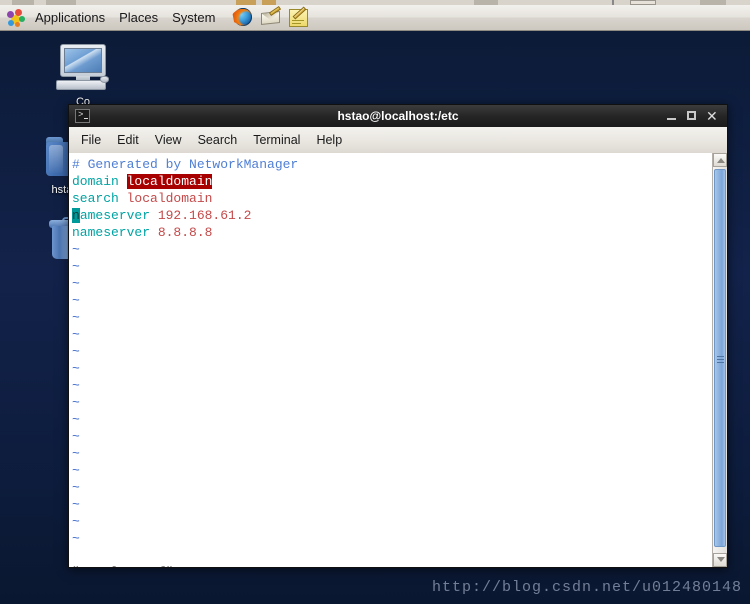 The height and width of the screenshot is (604, 750). What do you see at coordinates (185, 164) in the screenshot?
I see `editor-segment: # Generated by NetworkManager` at bounding box center [185, 164].